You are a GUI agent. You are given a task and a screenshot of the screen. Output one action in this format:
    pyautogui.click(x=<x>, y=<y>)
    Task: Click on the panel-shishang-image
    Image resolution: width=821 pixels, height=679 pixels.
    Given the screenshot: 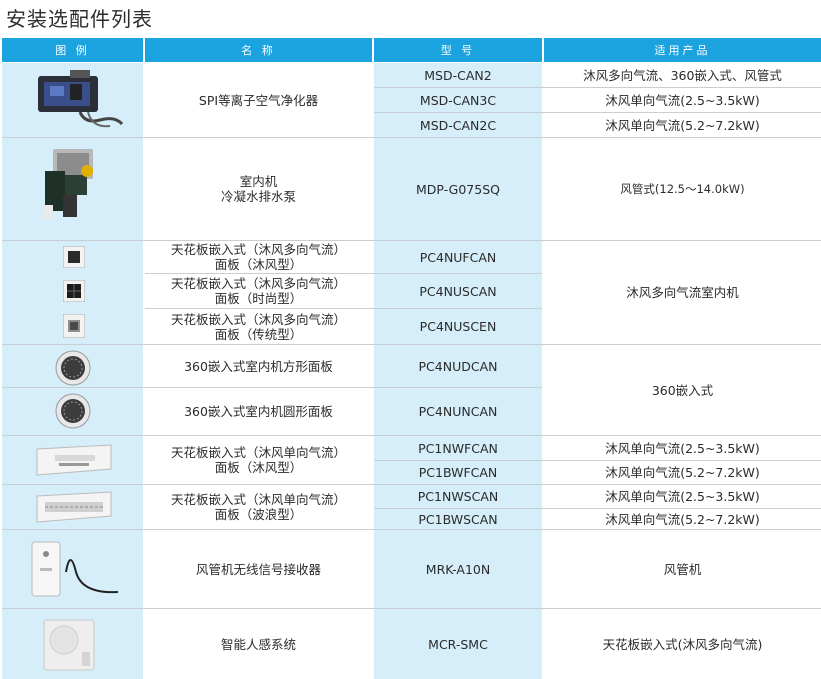 What is the action you would take?
    pyautogui.click(x=74, y=291)
    